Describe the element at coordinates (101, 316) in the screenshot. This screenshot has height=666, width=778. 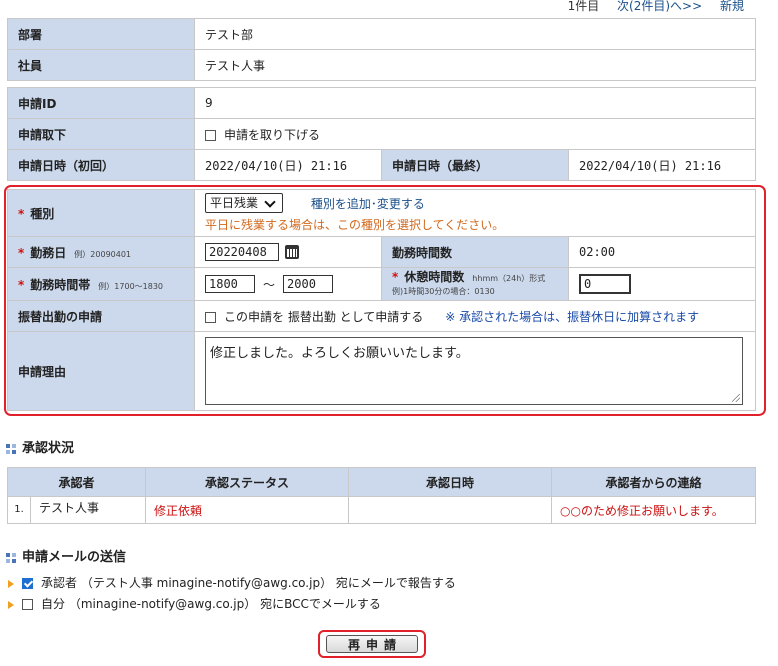
I see `substitute-label: 振替出勤の申請` at that location.